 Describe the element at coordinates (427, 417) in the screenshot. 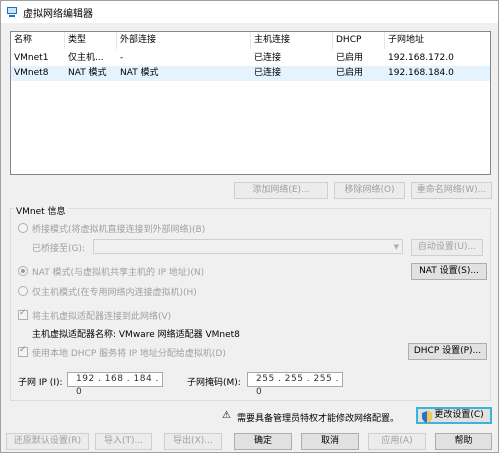

I see `uac-shield-icon` at that location.